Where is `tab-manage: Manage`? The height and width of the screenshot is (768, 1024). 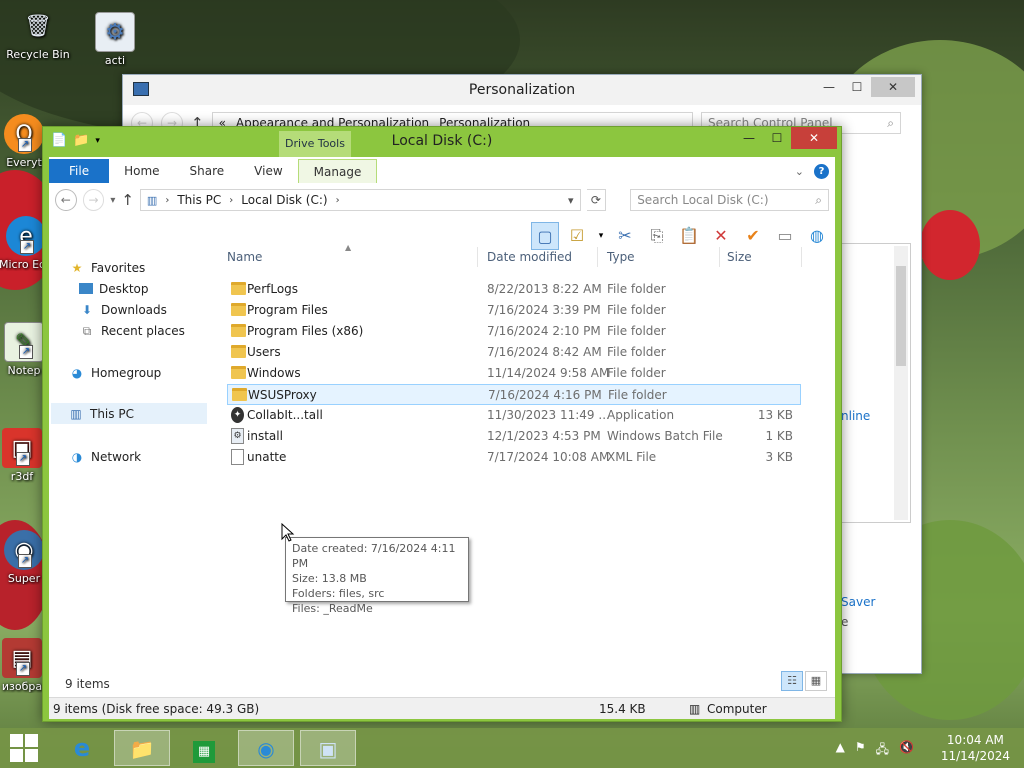 tab-manage: Manage is located at coordinates (337, 171).